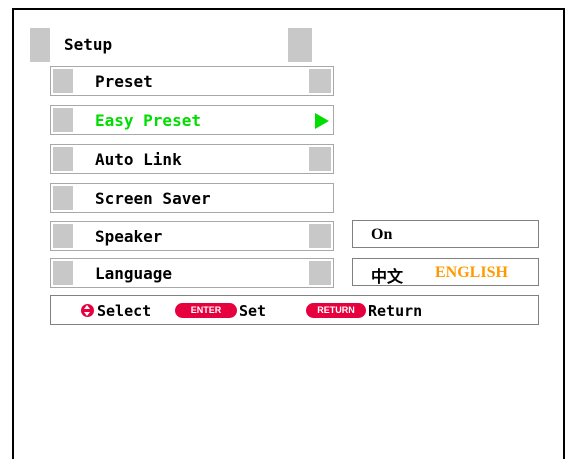 The height and width of the screenshot is (459, 567). What do you see at coordinates (153, 198) in the screenshot?
I see `menu-item-label: Screen Saver` at bounding box center [153, 198].